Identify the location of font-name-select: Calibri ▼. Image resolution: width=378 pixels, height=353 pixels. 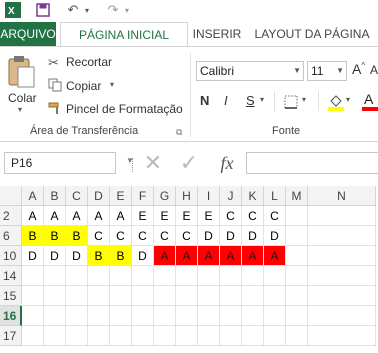
(250, 71).